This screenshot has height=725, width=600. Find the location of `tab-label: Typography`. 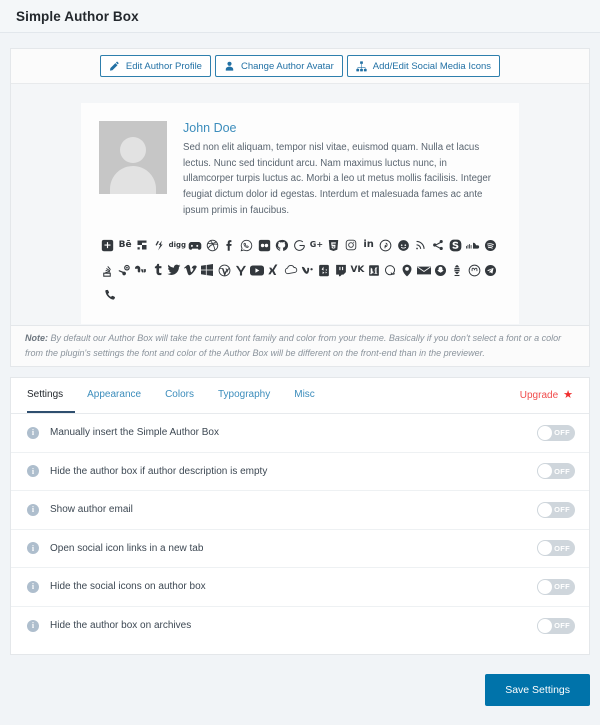

tab-label: Typography is located at coordinates (244, 394).